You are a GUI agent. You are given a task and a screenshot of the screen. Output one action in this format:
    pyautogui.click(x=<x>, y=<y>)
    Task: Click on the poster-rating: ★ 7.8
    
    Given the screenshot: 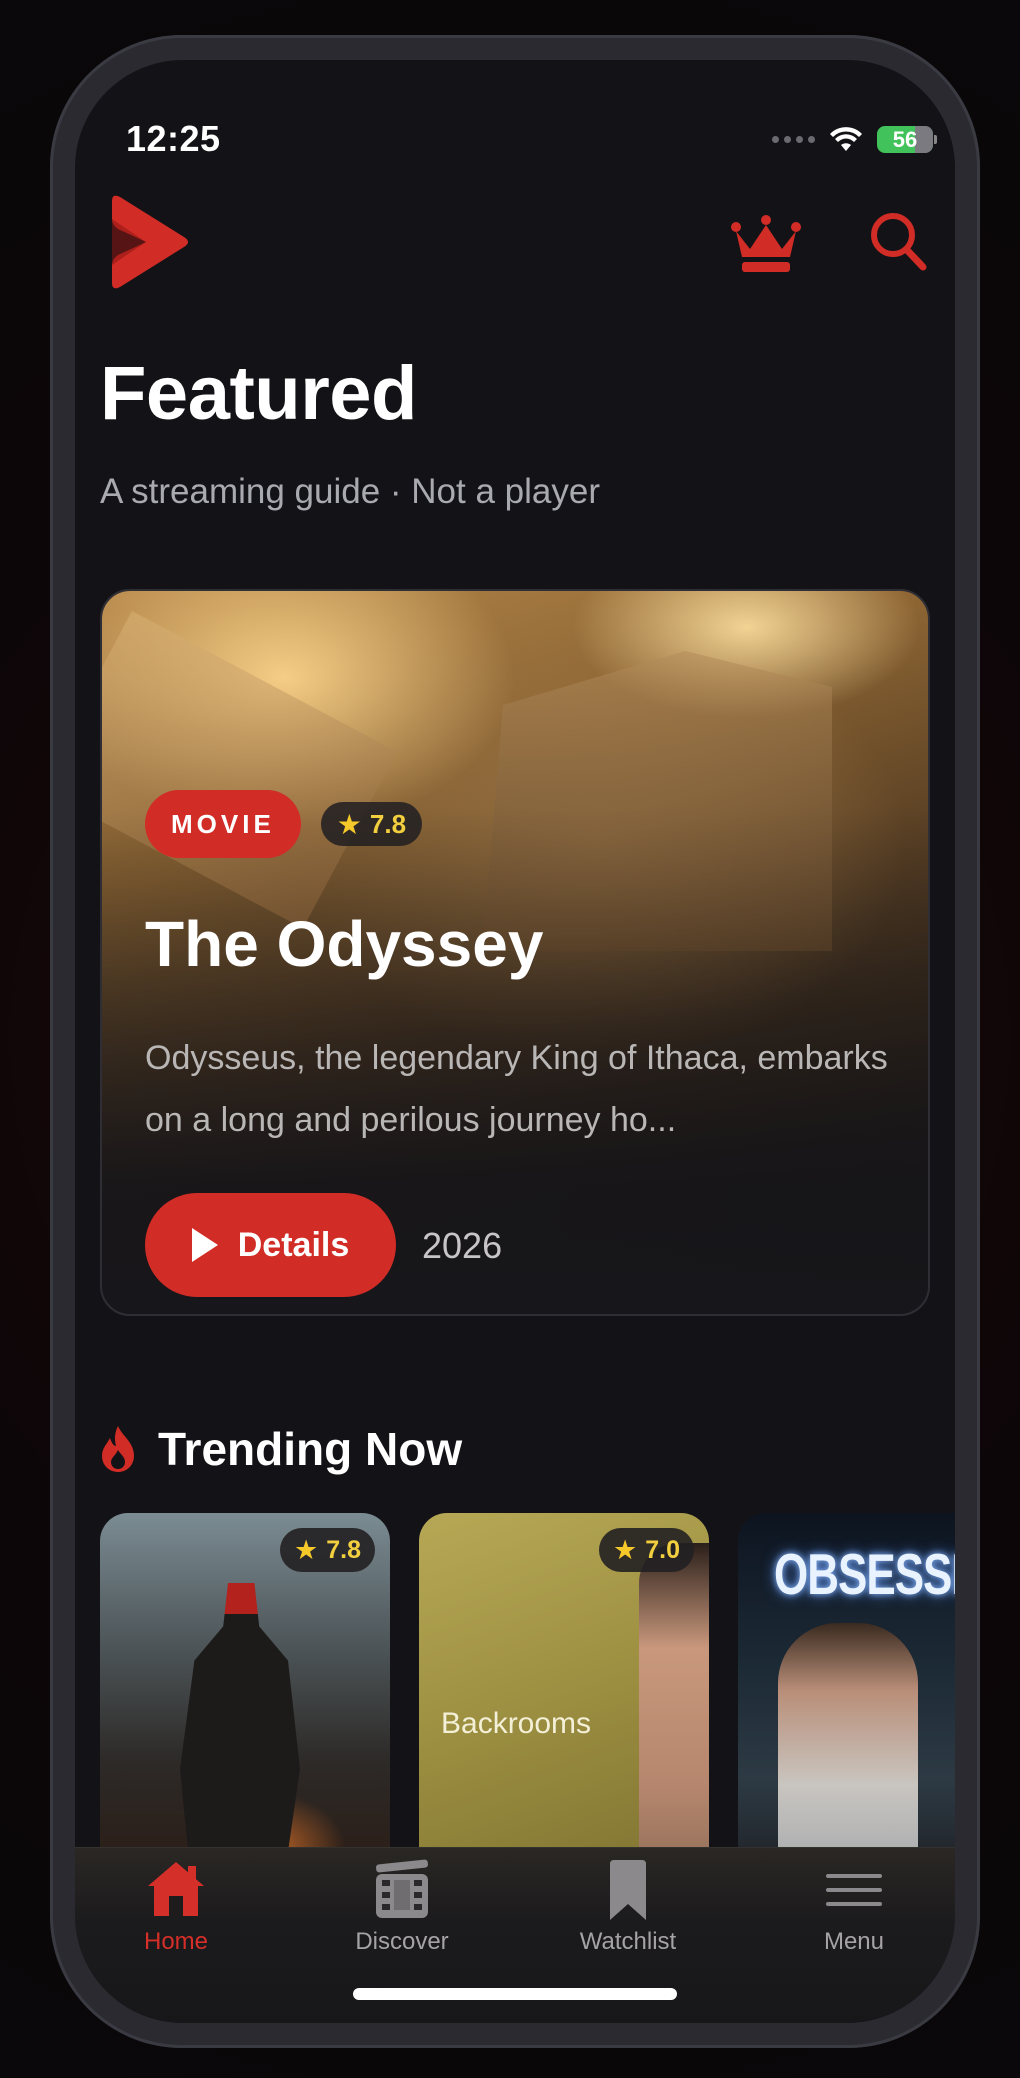 What is the action you would take?
    pyautogui.click(x=327, y=1550)
    